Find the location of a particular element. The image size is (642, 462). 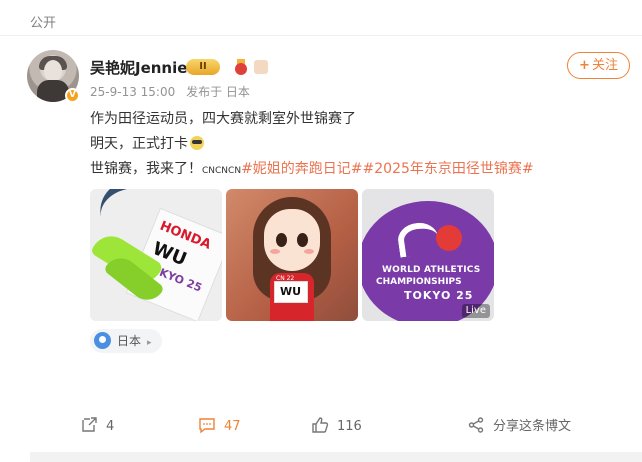

photo3-line1: WORLD ATHLETICS is located at coordinates (431, 270).